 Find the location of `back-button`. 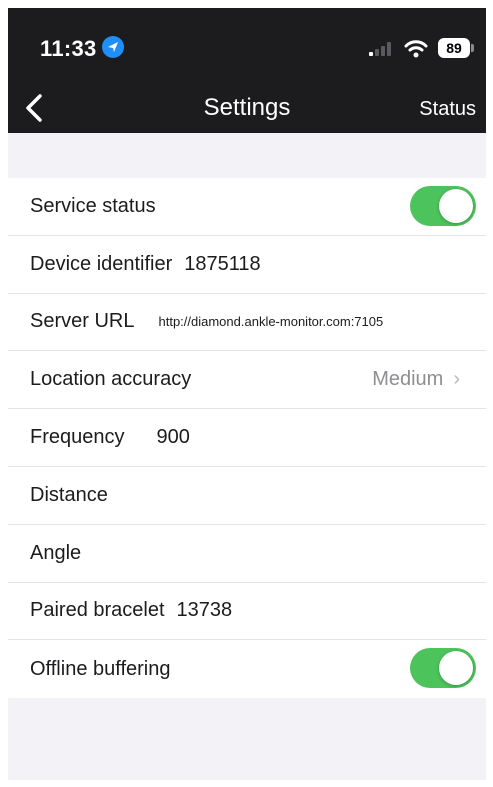

back-button is located at coordinates (35, 108).